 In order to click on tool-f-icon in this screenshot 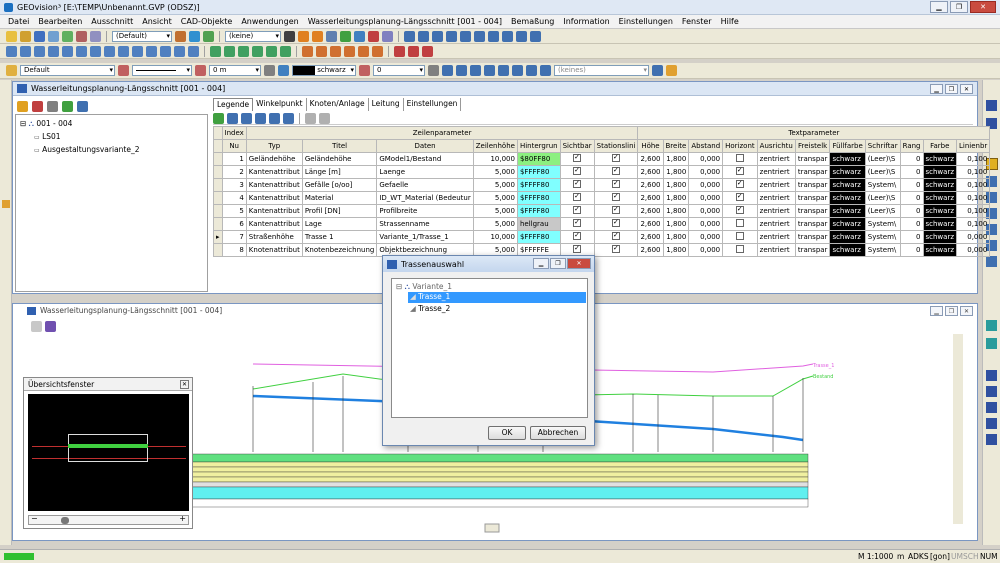, I will do `click(451, 36)`.